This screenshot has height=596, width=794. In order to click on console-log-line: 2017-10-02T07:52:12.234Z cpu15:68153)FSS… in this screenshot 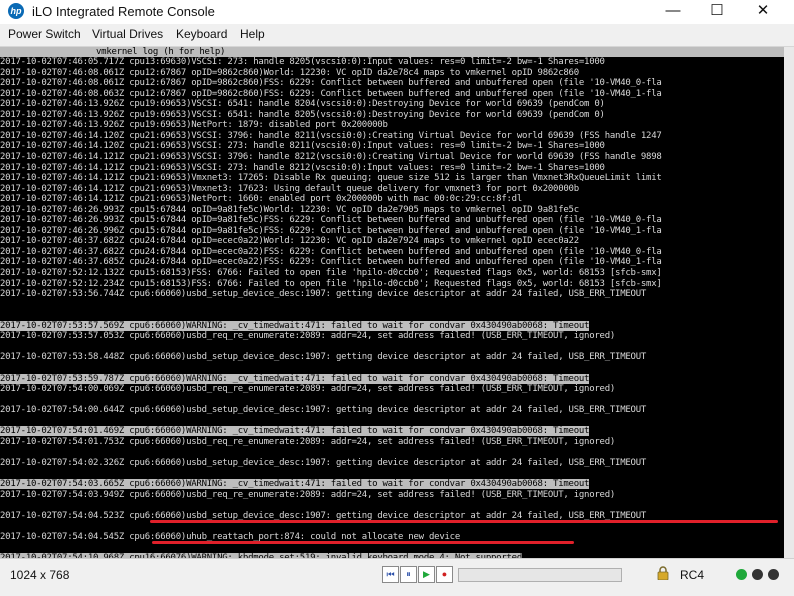, I will do `click(331, 283)`.